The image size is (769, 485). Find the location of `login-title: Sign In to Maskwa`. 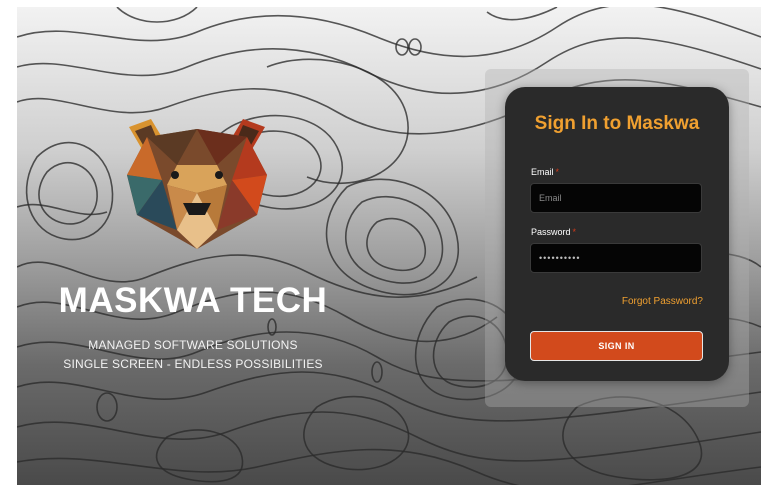

login-title: Sign In to Maskwa is located at coordinates (617, 123).